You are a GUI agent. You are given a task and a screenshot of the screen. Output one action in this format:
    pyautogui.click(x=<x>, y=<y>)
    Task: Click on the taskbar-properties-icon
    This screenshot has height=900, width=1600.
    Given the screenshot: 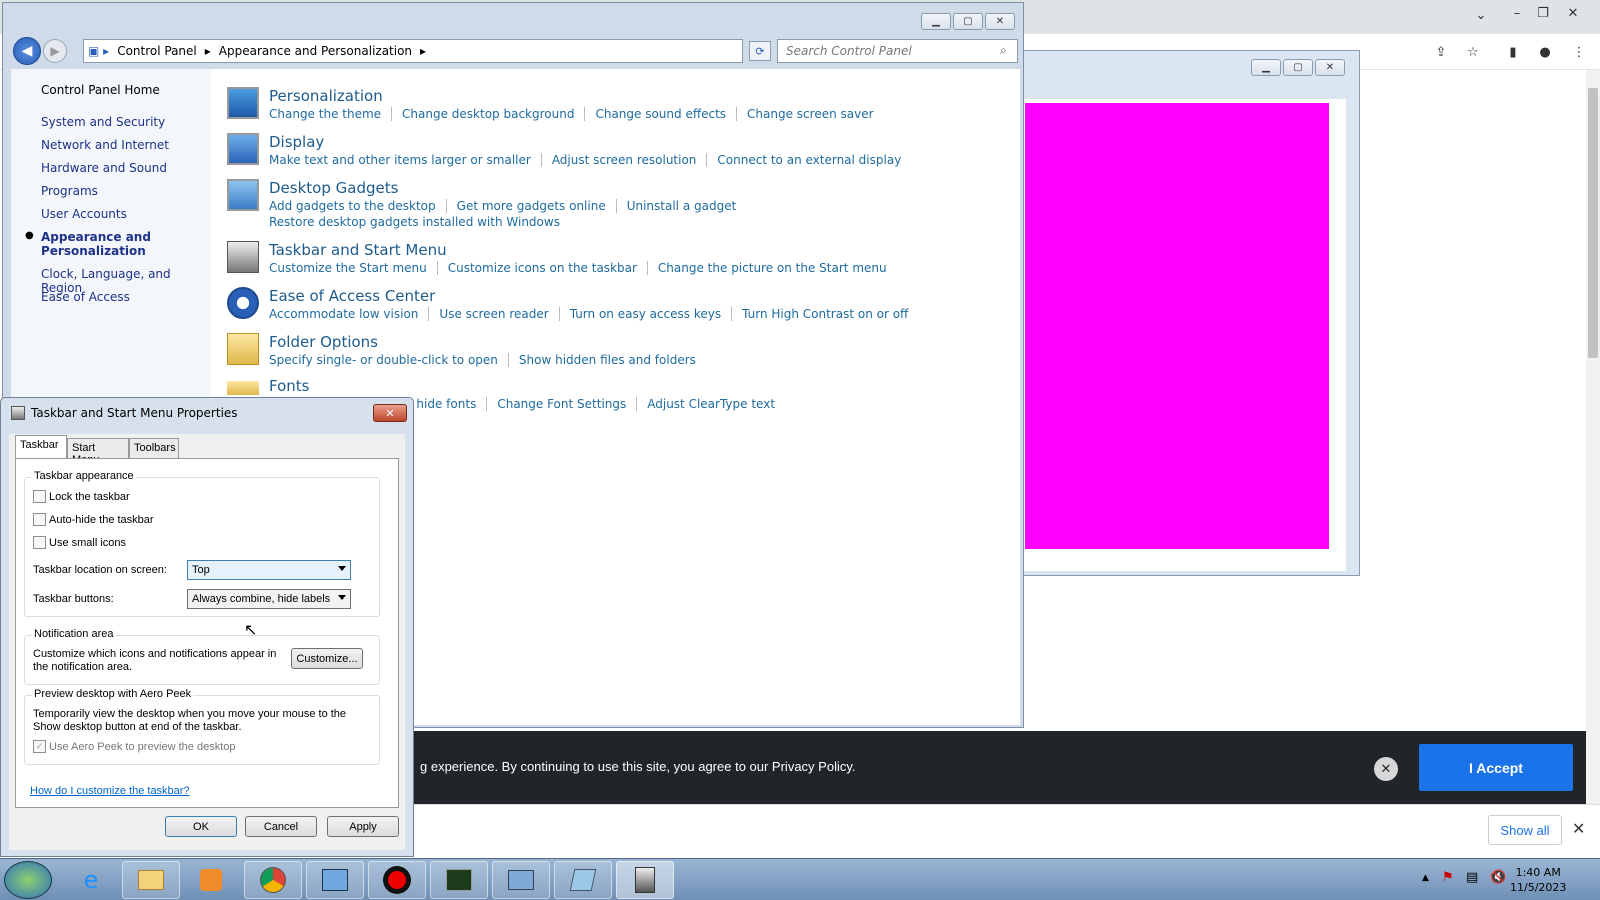 What is the action you would take?
    pyautogui.click(x=645, y=880)
    